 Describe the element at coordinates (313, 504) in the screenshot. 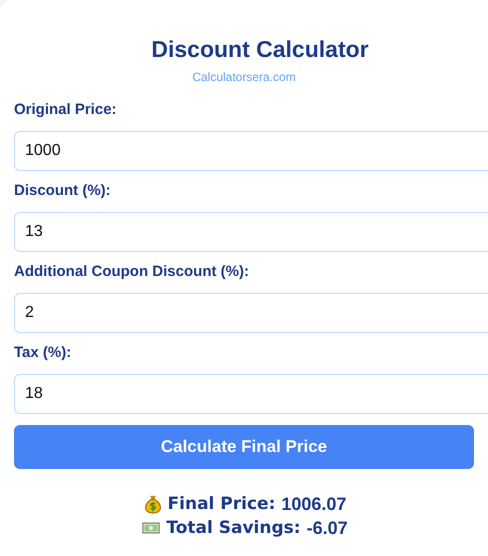

I see `result-value: 1006.07` at that location.